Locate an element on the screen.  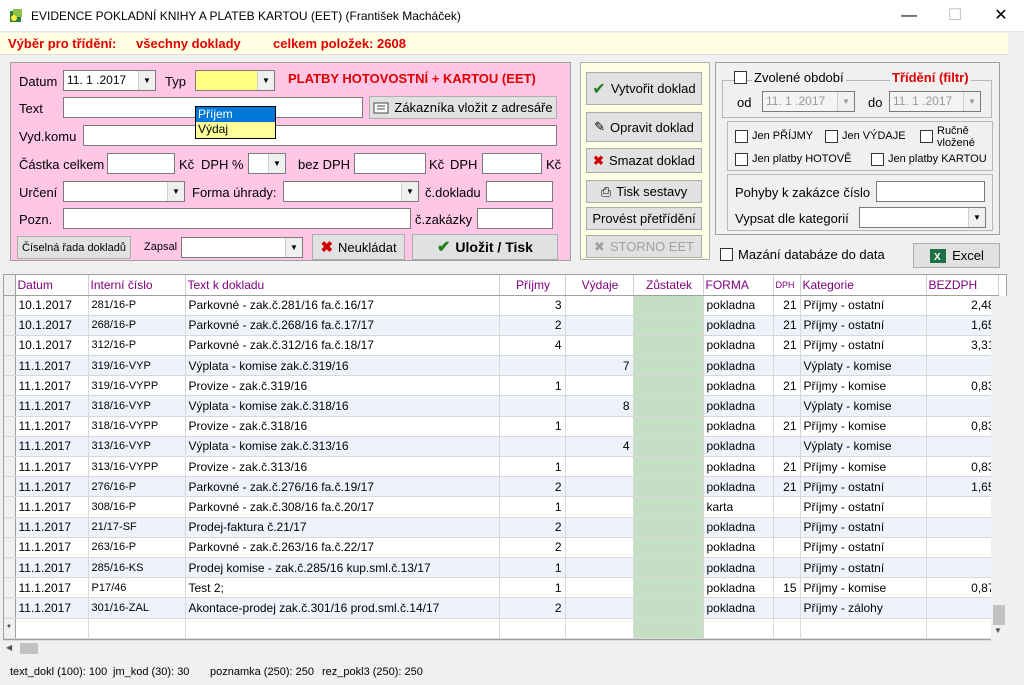
cell-interni-cislo: 281/16-P is located at coordinates (137, 305).